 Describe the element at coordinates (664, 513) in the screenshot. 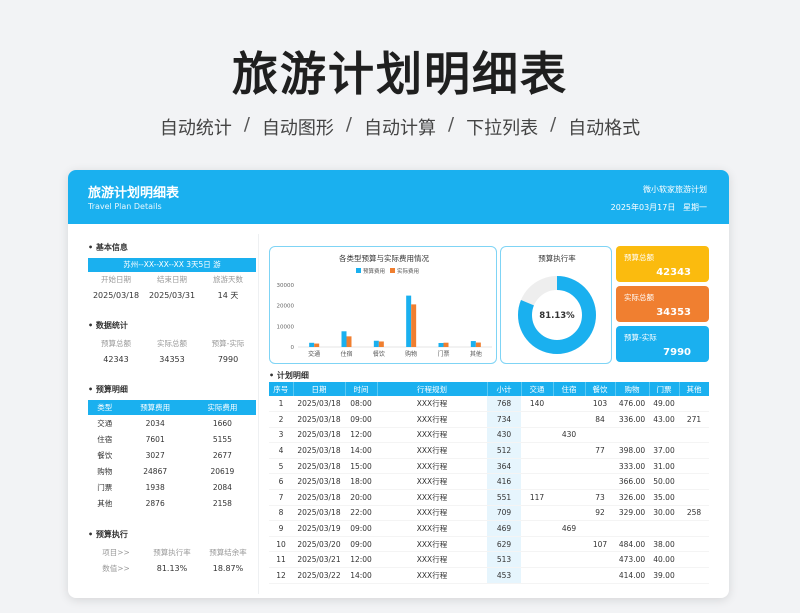

I see `plan-cell: 30.00` at that location.